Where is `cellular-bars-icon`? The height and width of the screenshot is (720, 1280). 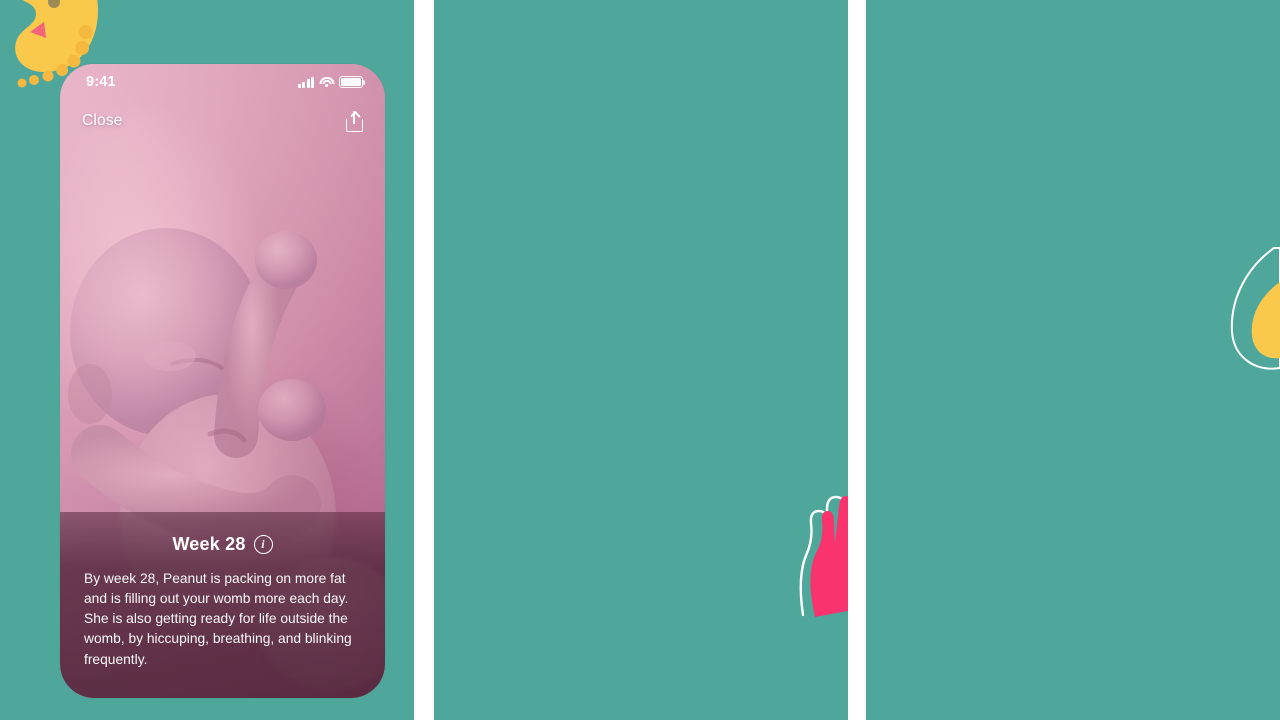 cellular-bars-icon is located at coordinates (305, 82).